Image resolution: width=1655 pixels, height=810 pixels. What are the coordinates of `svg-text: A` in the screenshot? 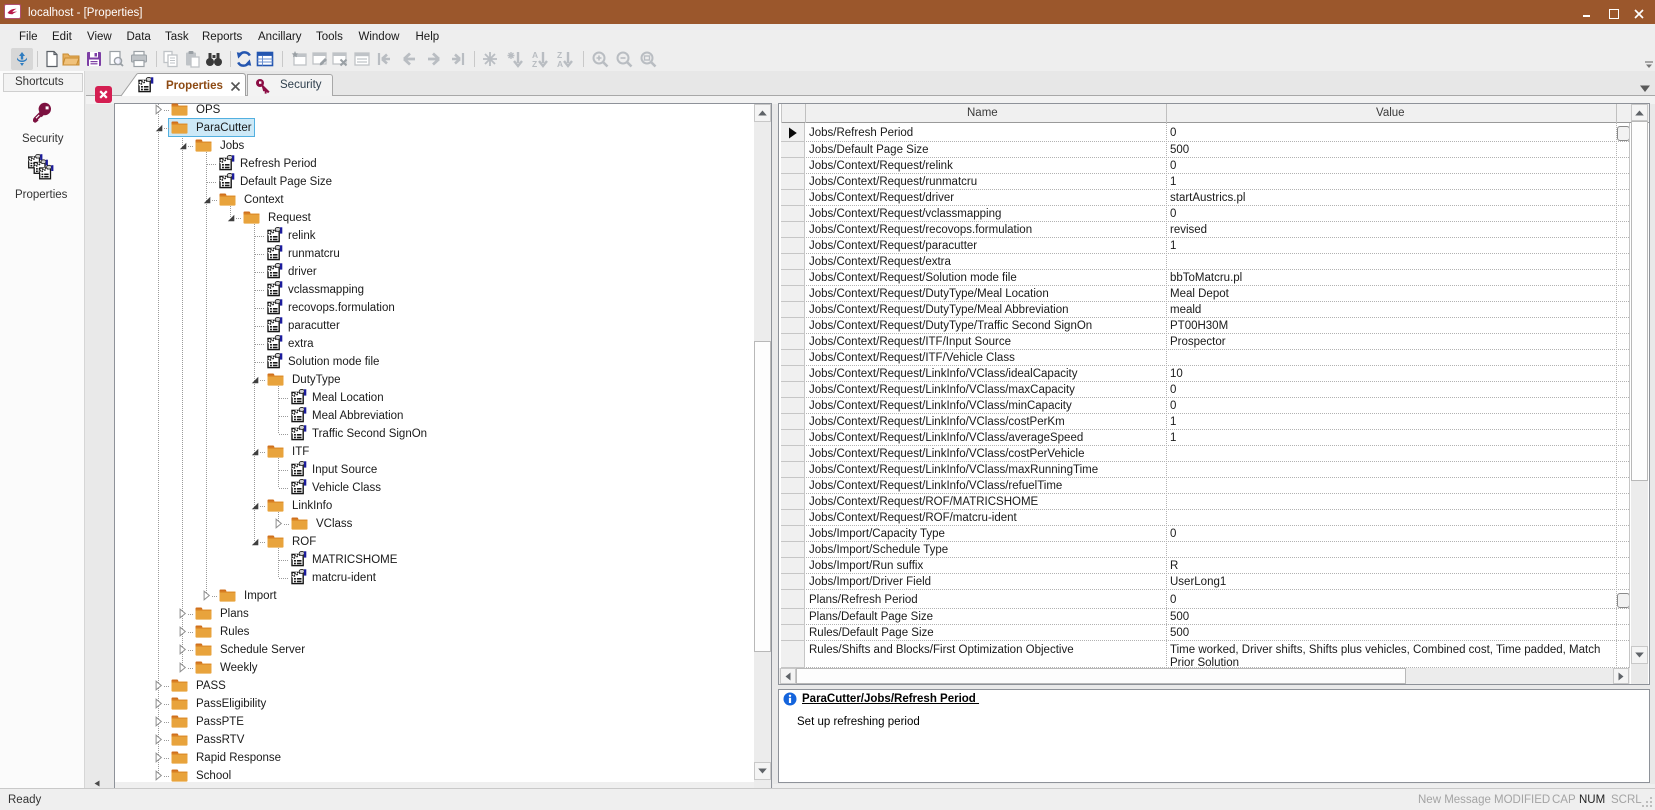 It's located at (560, 63).